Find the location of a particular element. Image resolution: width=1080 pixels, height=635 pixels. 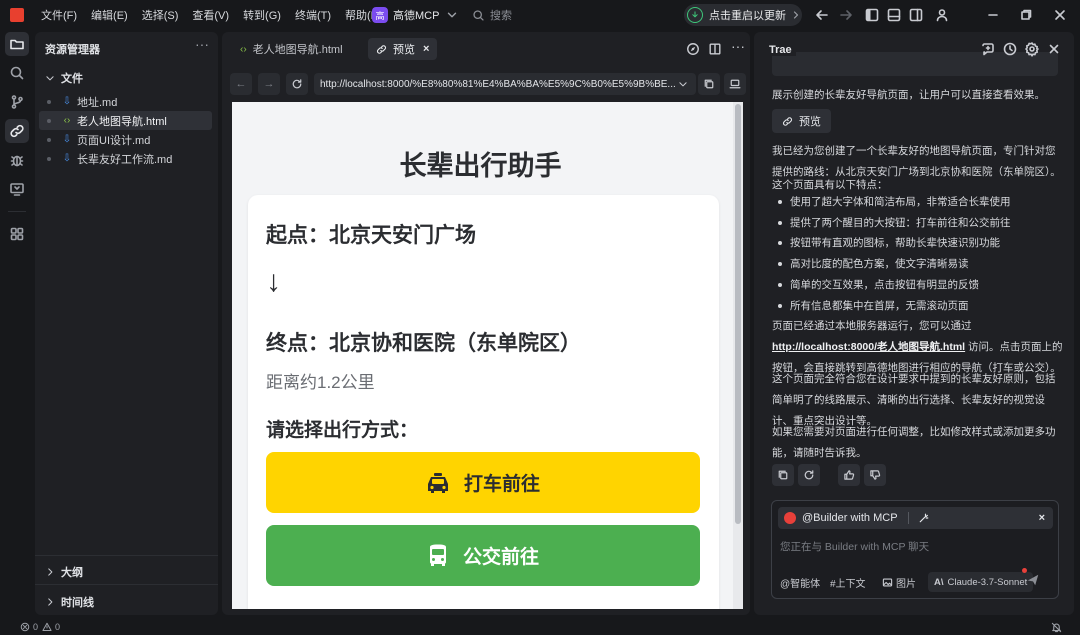

remove-tag-icon: × is located at coordinates (1042, 518).